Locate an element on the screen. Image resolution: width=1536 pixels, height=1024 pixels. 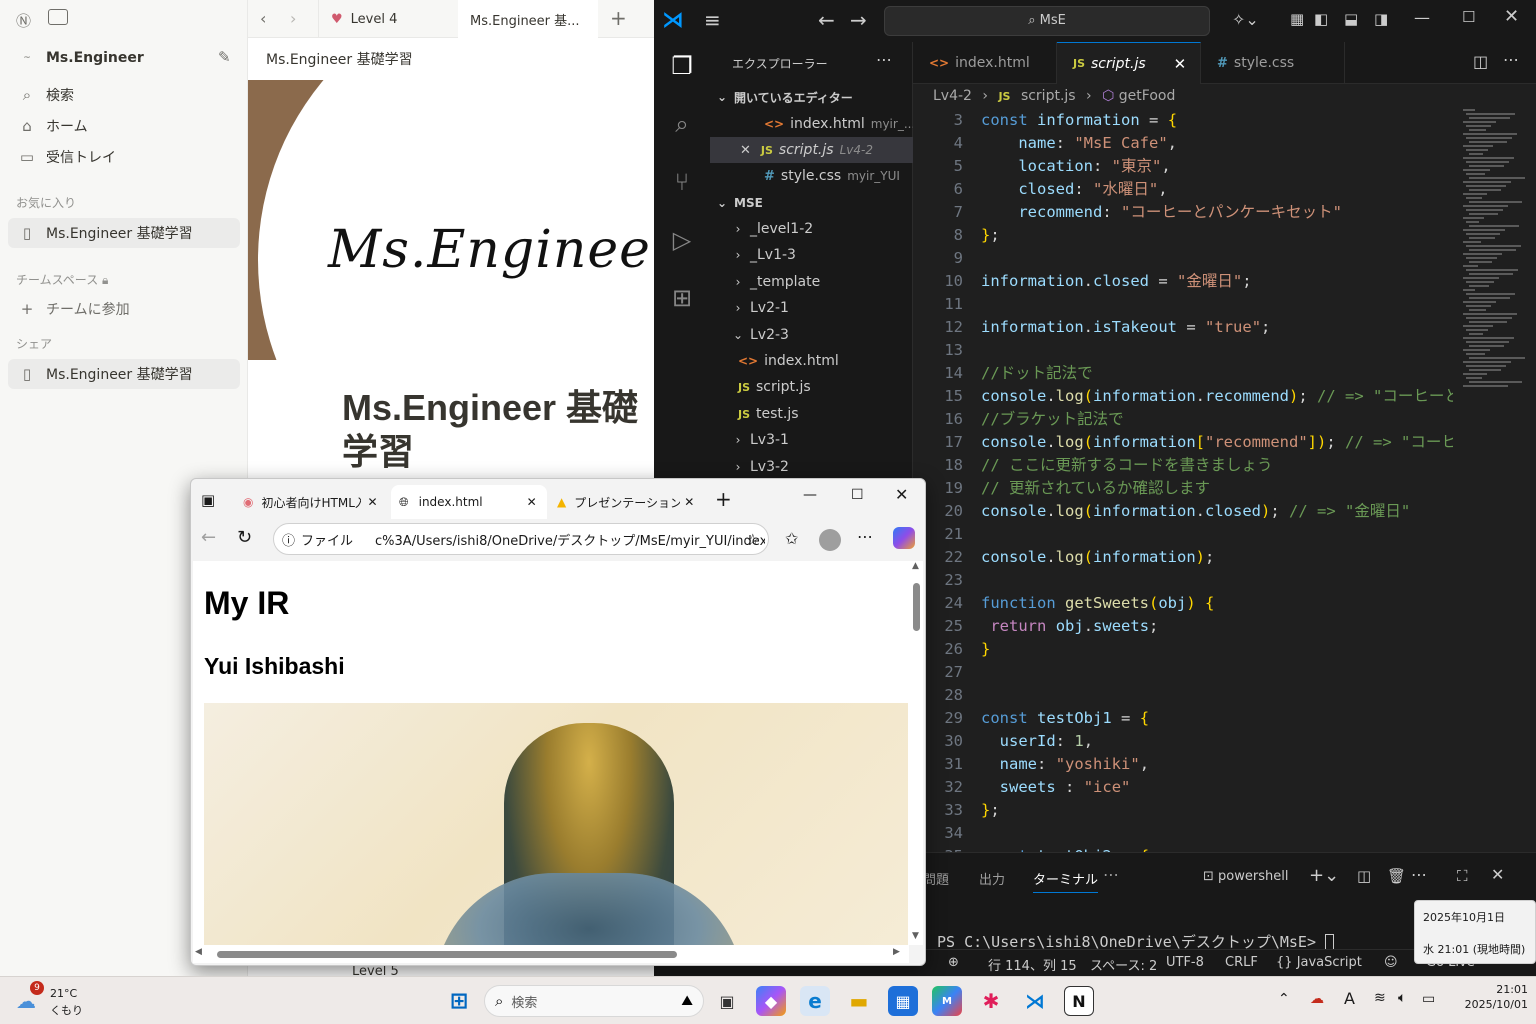
horizontal-scrollbar: ◀ ▶ is located at coordinates (551, 954).